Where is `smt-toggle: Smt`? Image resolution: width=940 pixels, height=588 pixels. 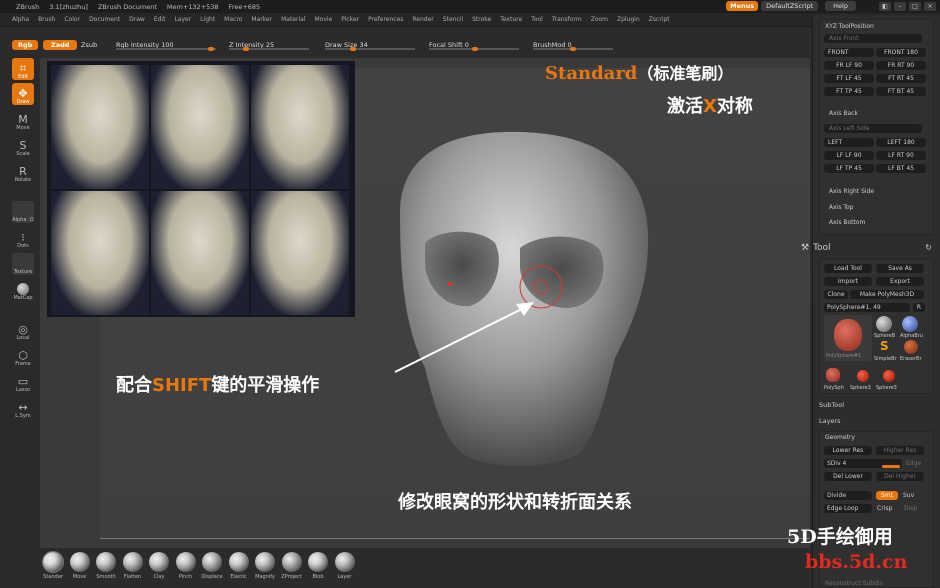
smt-toggle: Smt is located at coordinates (887, 495).